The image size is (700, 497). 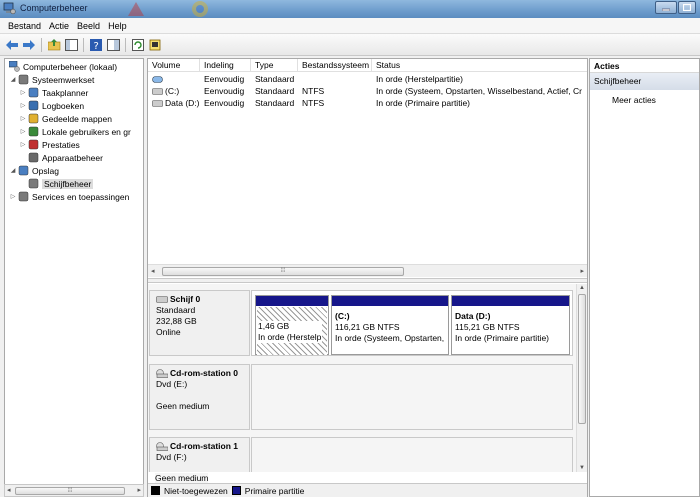 What do you see at coordinates (117, 26) in the screenshot?
I see `menu-help: Help` at bounding box center [117, 26].